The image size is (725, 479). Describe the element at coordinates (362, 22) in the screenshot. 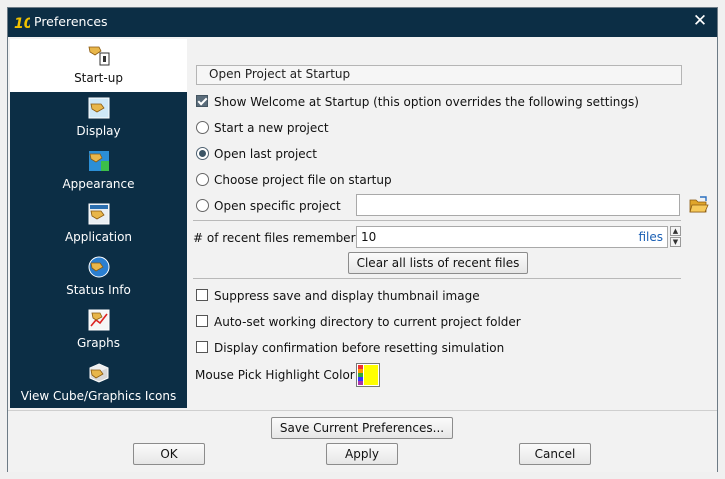

I see `title-bar: 10 Preferences ✕` at that location.